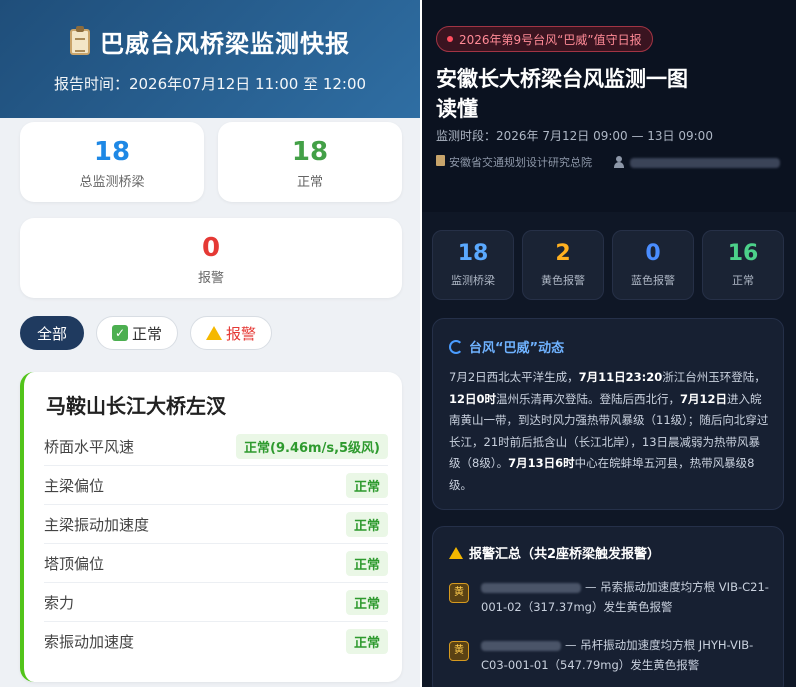 The width and height of the screenshot is (796, 687). I want to click on typhoon-heading: 台风“巴威”动态, so click(517, 348).